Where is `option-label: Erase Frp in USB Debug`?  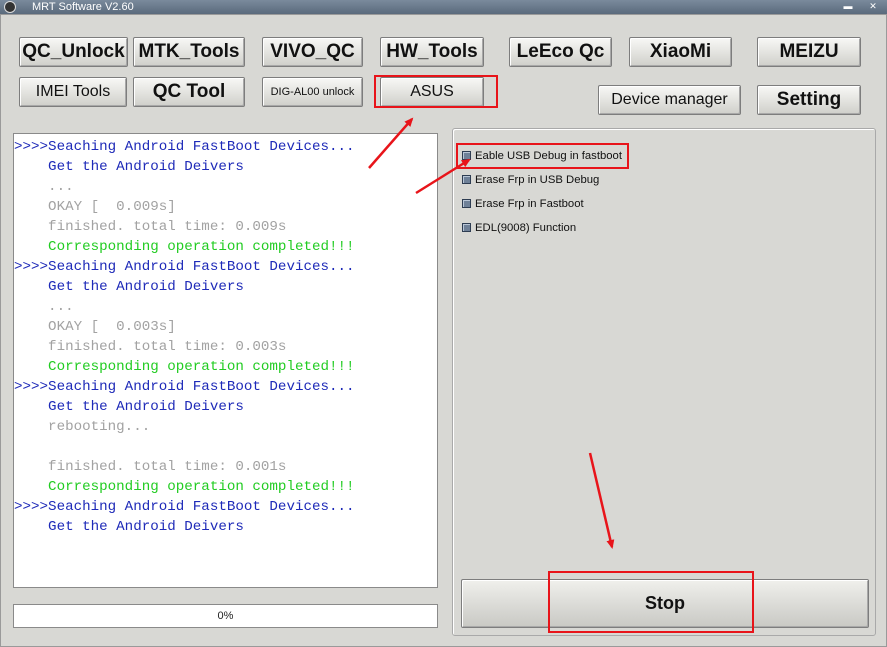
option-label: Erase Frp in USB Debug is located at coordinates (537, 180).